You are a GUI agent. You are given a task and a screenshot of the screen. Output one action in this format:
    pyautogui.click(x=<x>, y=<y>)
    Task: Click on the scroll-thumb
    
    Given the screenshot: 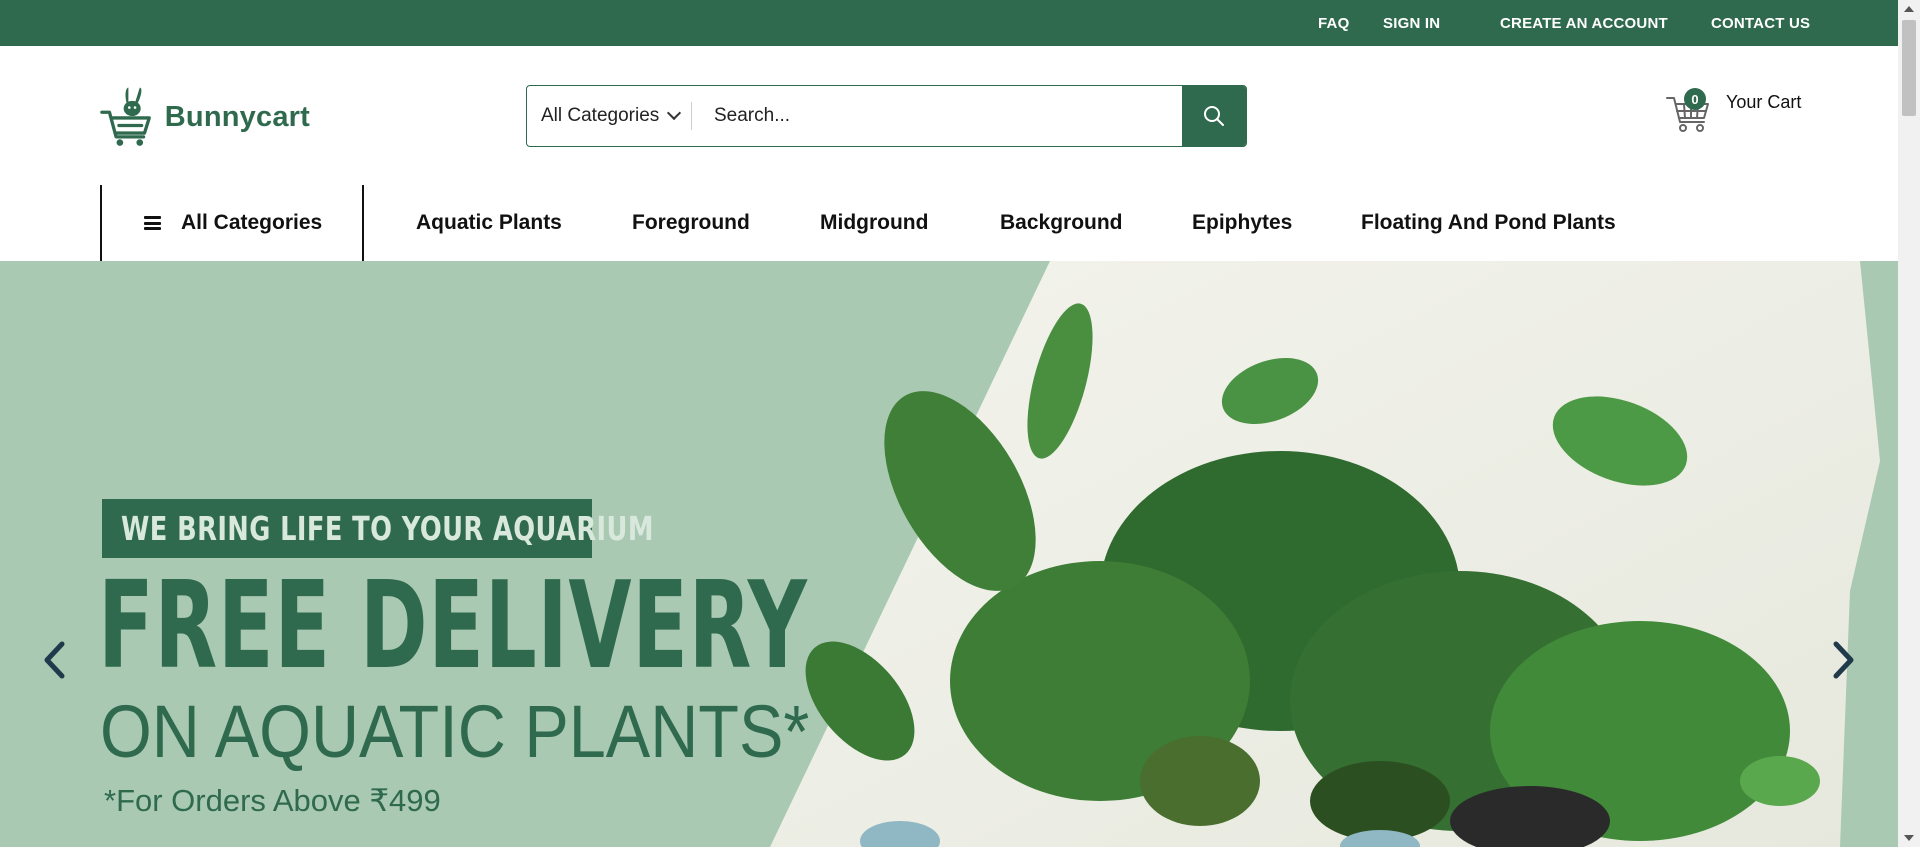 What is the action you would take?
    pyautogui.click(x=1909, y=68)
    